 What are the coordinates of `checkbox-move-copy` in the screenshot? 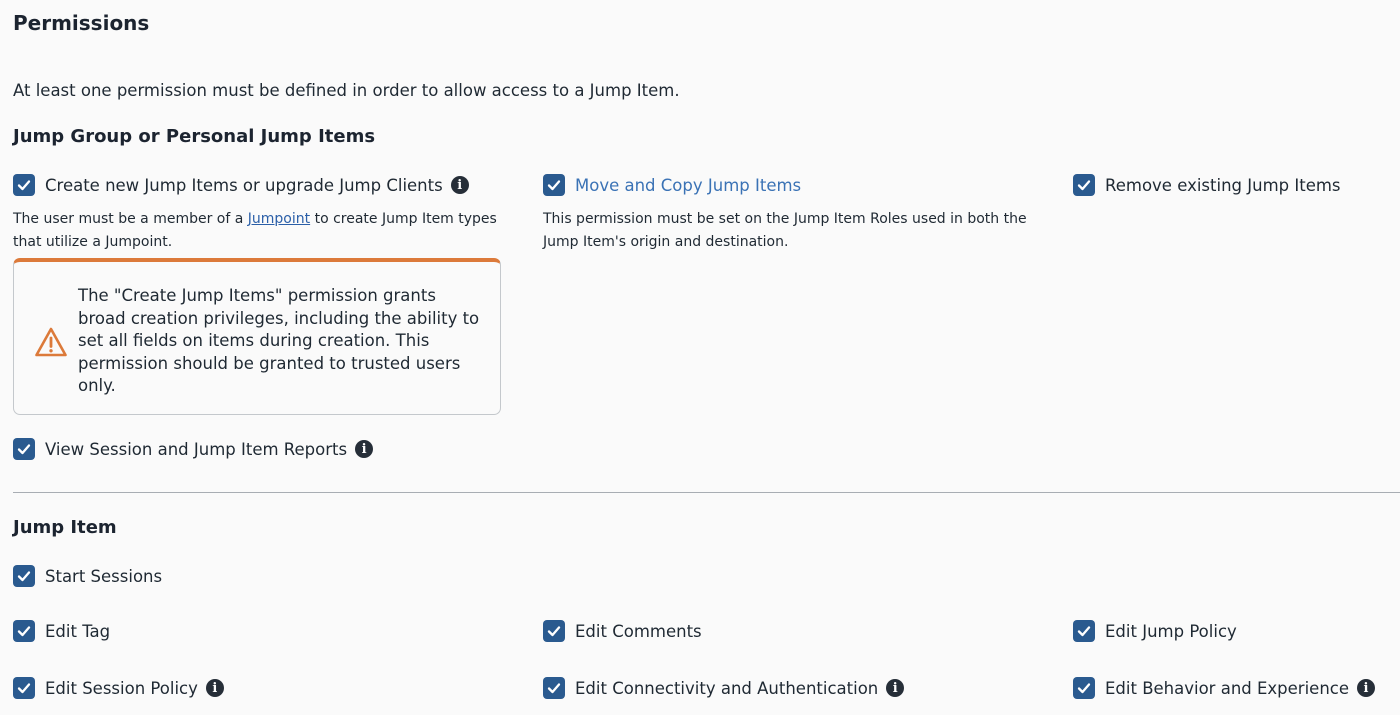 It's located at (554, 185).